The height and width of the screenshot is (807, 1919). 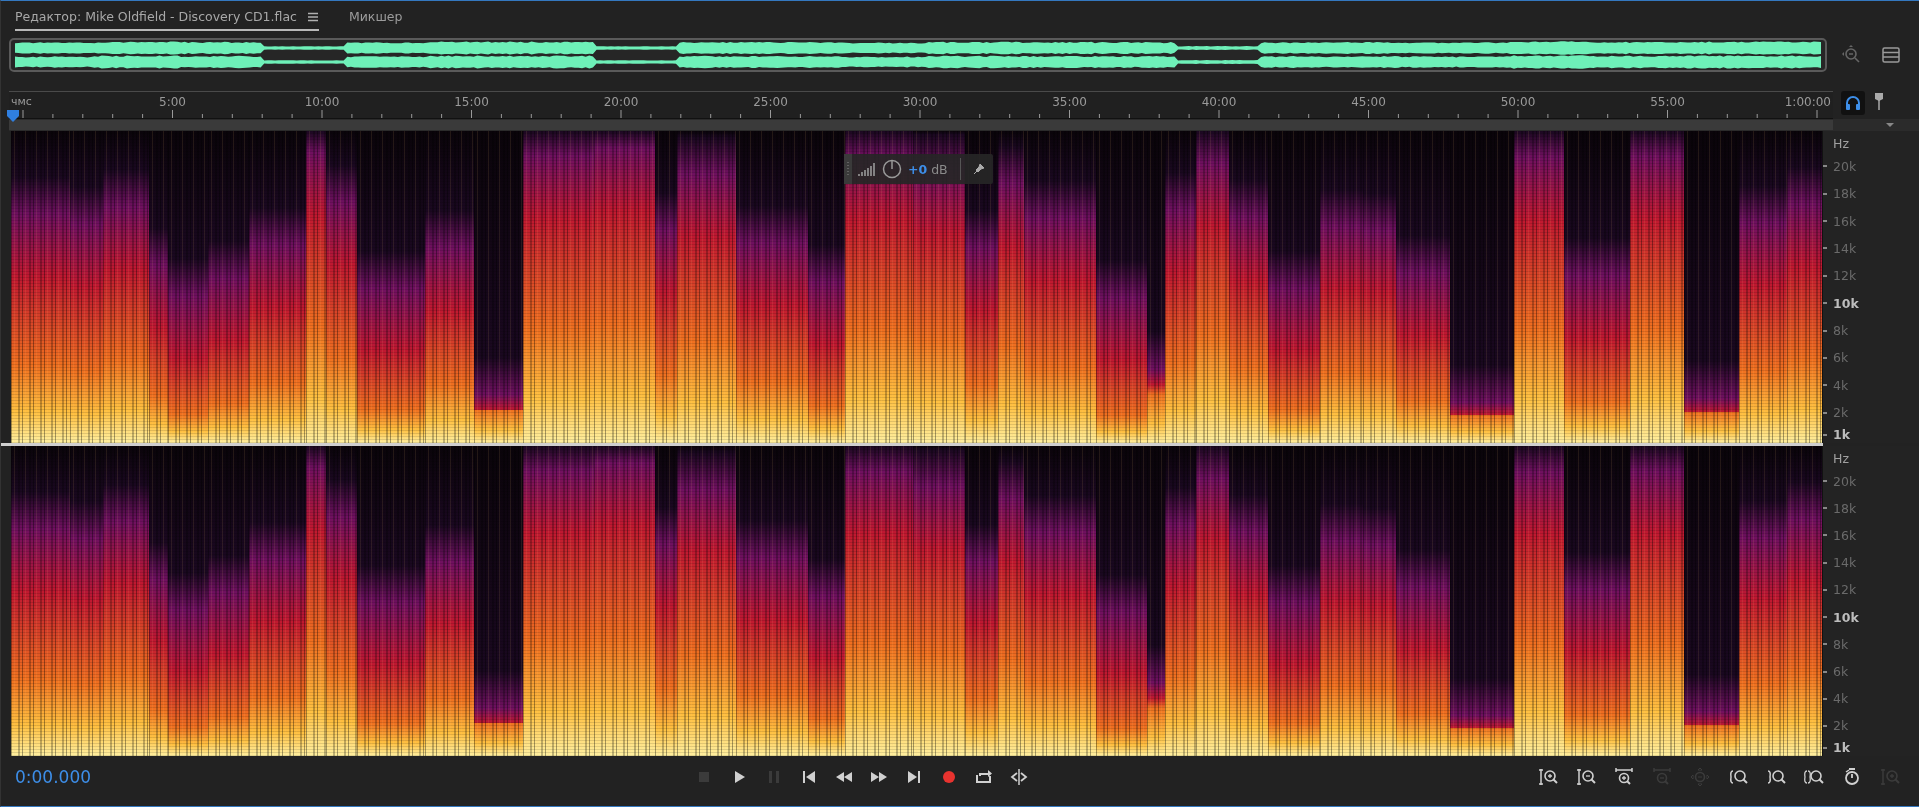 I want to click on time-label: 5:00, so click(x=172, y=102).